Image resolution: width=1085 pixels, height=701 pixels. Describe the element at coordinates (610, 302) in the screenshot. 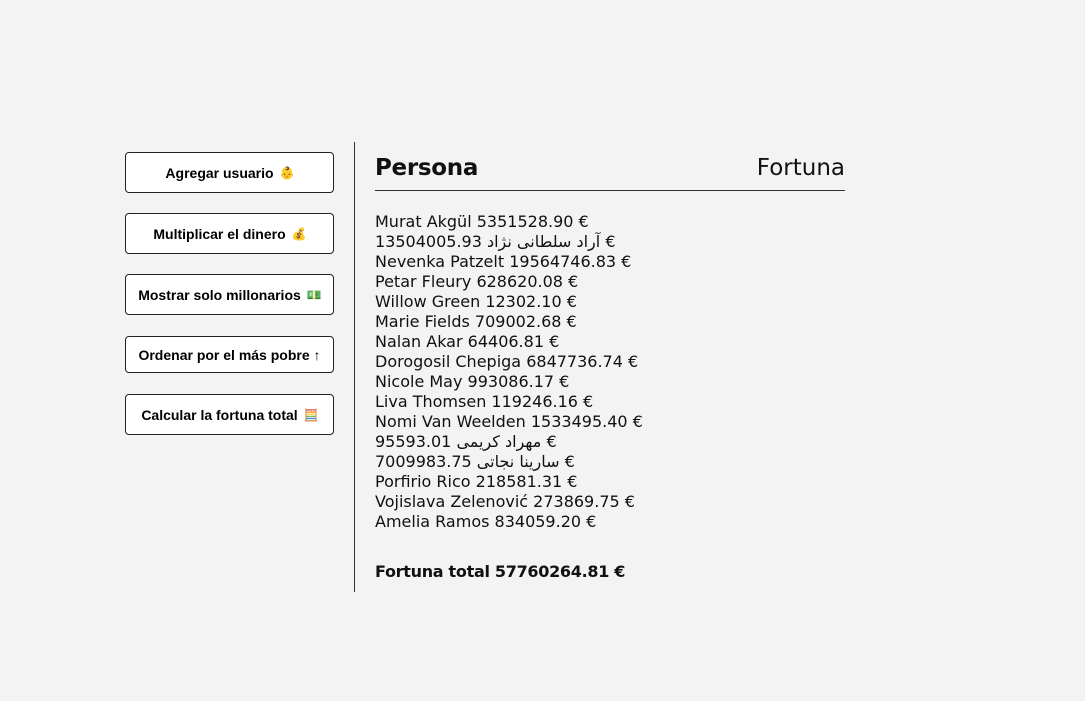

I see `list-item: Willow Green 12302.10 €` at that location.